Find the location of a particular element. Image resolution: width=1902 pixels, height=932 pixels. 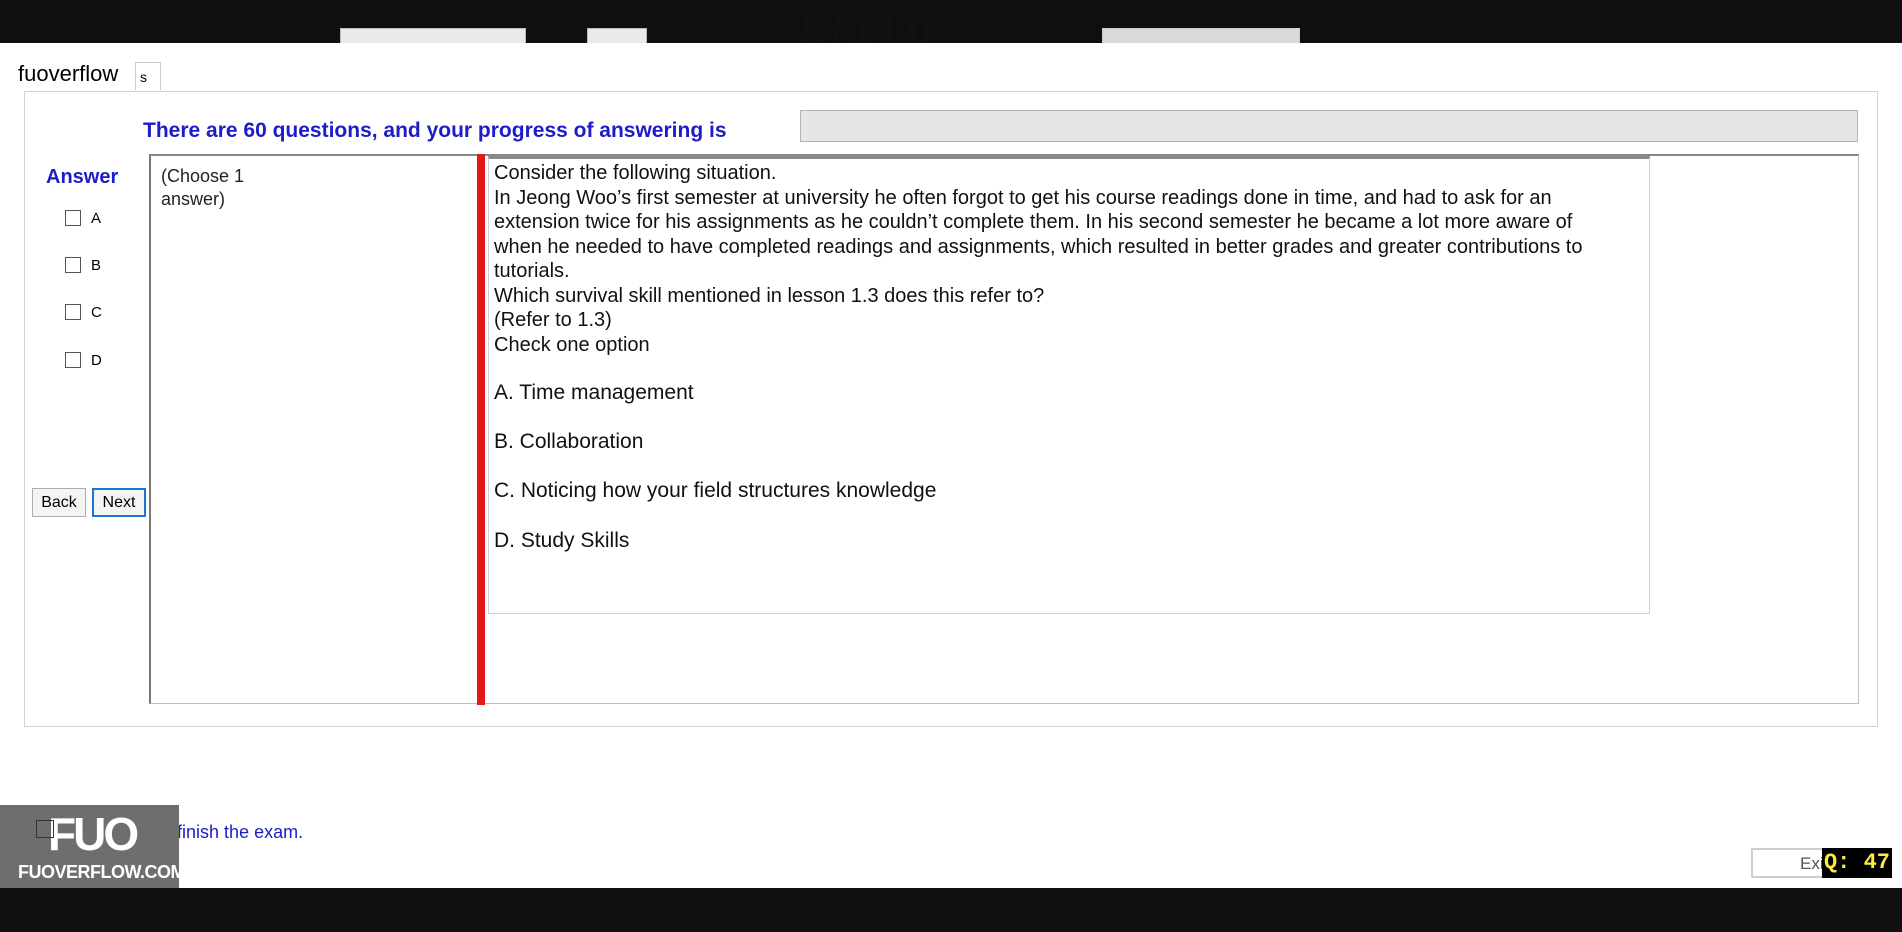

answer-option-label: A is located at coordinates (96, 218).